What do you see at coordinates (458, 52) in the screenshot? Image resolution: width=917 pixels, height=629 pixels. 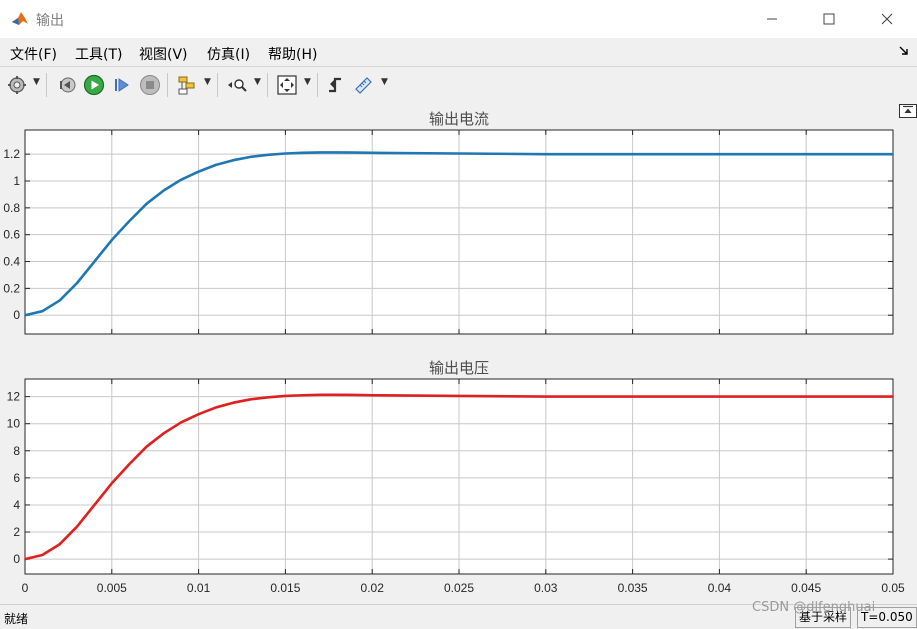 I see `menu-bar: 文件(F) 工具(T) 视图(V) 仿真(I) 帮助(H)` at bounding box center [458, 52].